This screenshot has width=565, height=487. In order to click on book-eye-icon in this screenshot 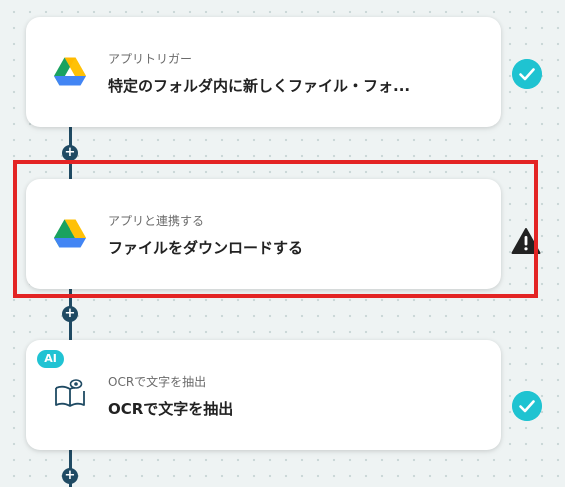, I will do `click(70, 393)`.